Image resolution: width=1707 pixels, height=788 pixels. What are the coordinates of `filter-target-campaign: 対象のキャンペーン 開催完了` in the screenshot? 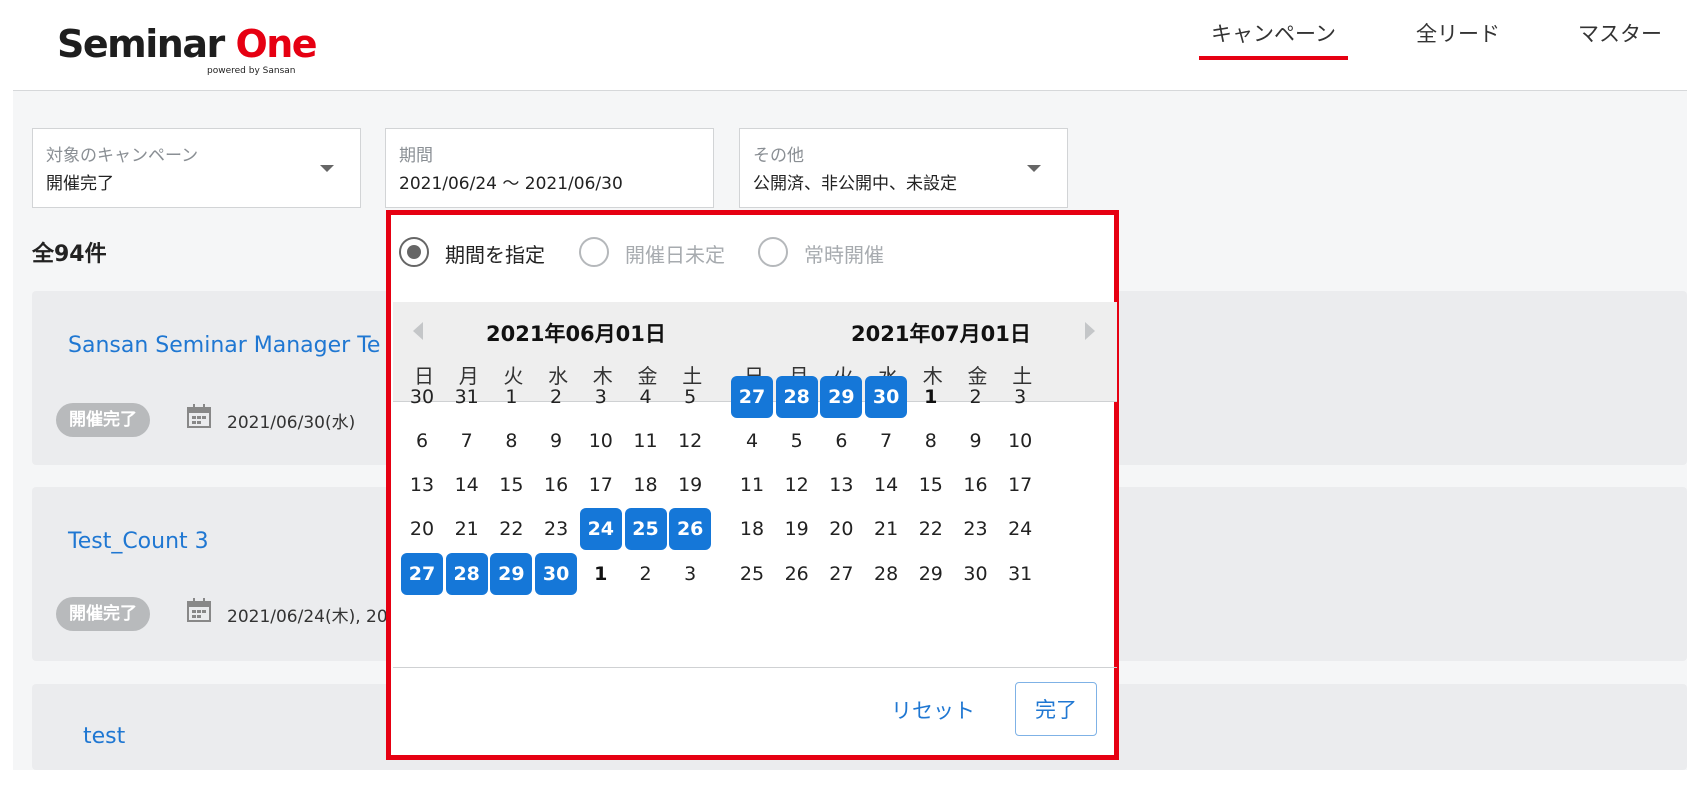 It's located at (196, 168).